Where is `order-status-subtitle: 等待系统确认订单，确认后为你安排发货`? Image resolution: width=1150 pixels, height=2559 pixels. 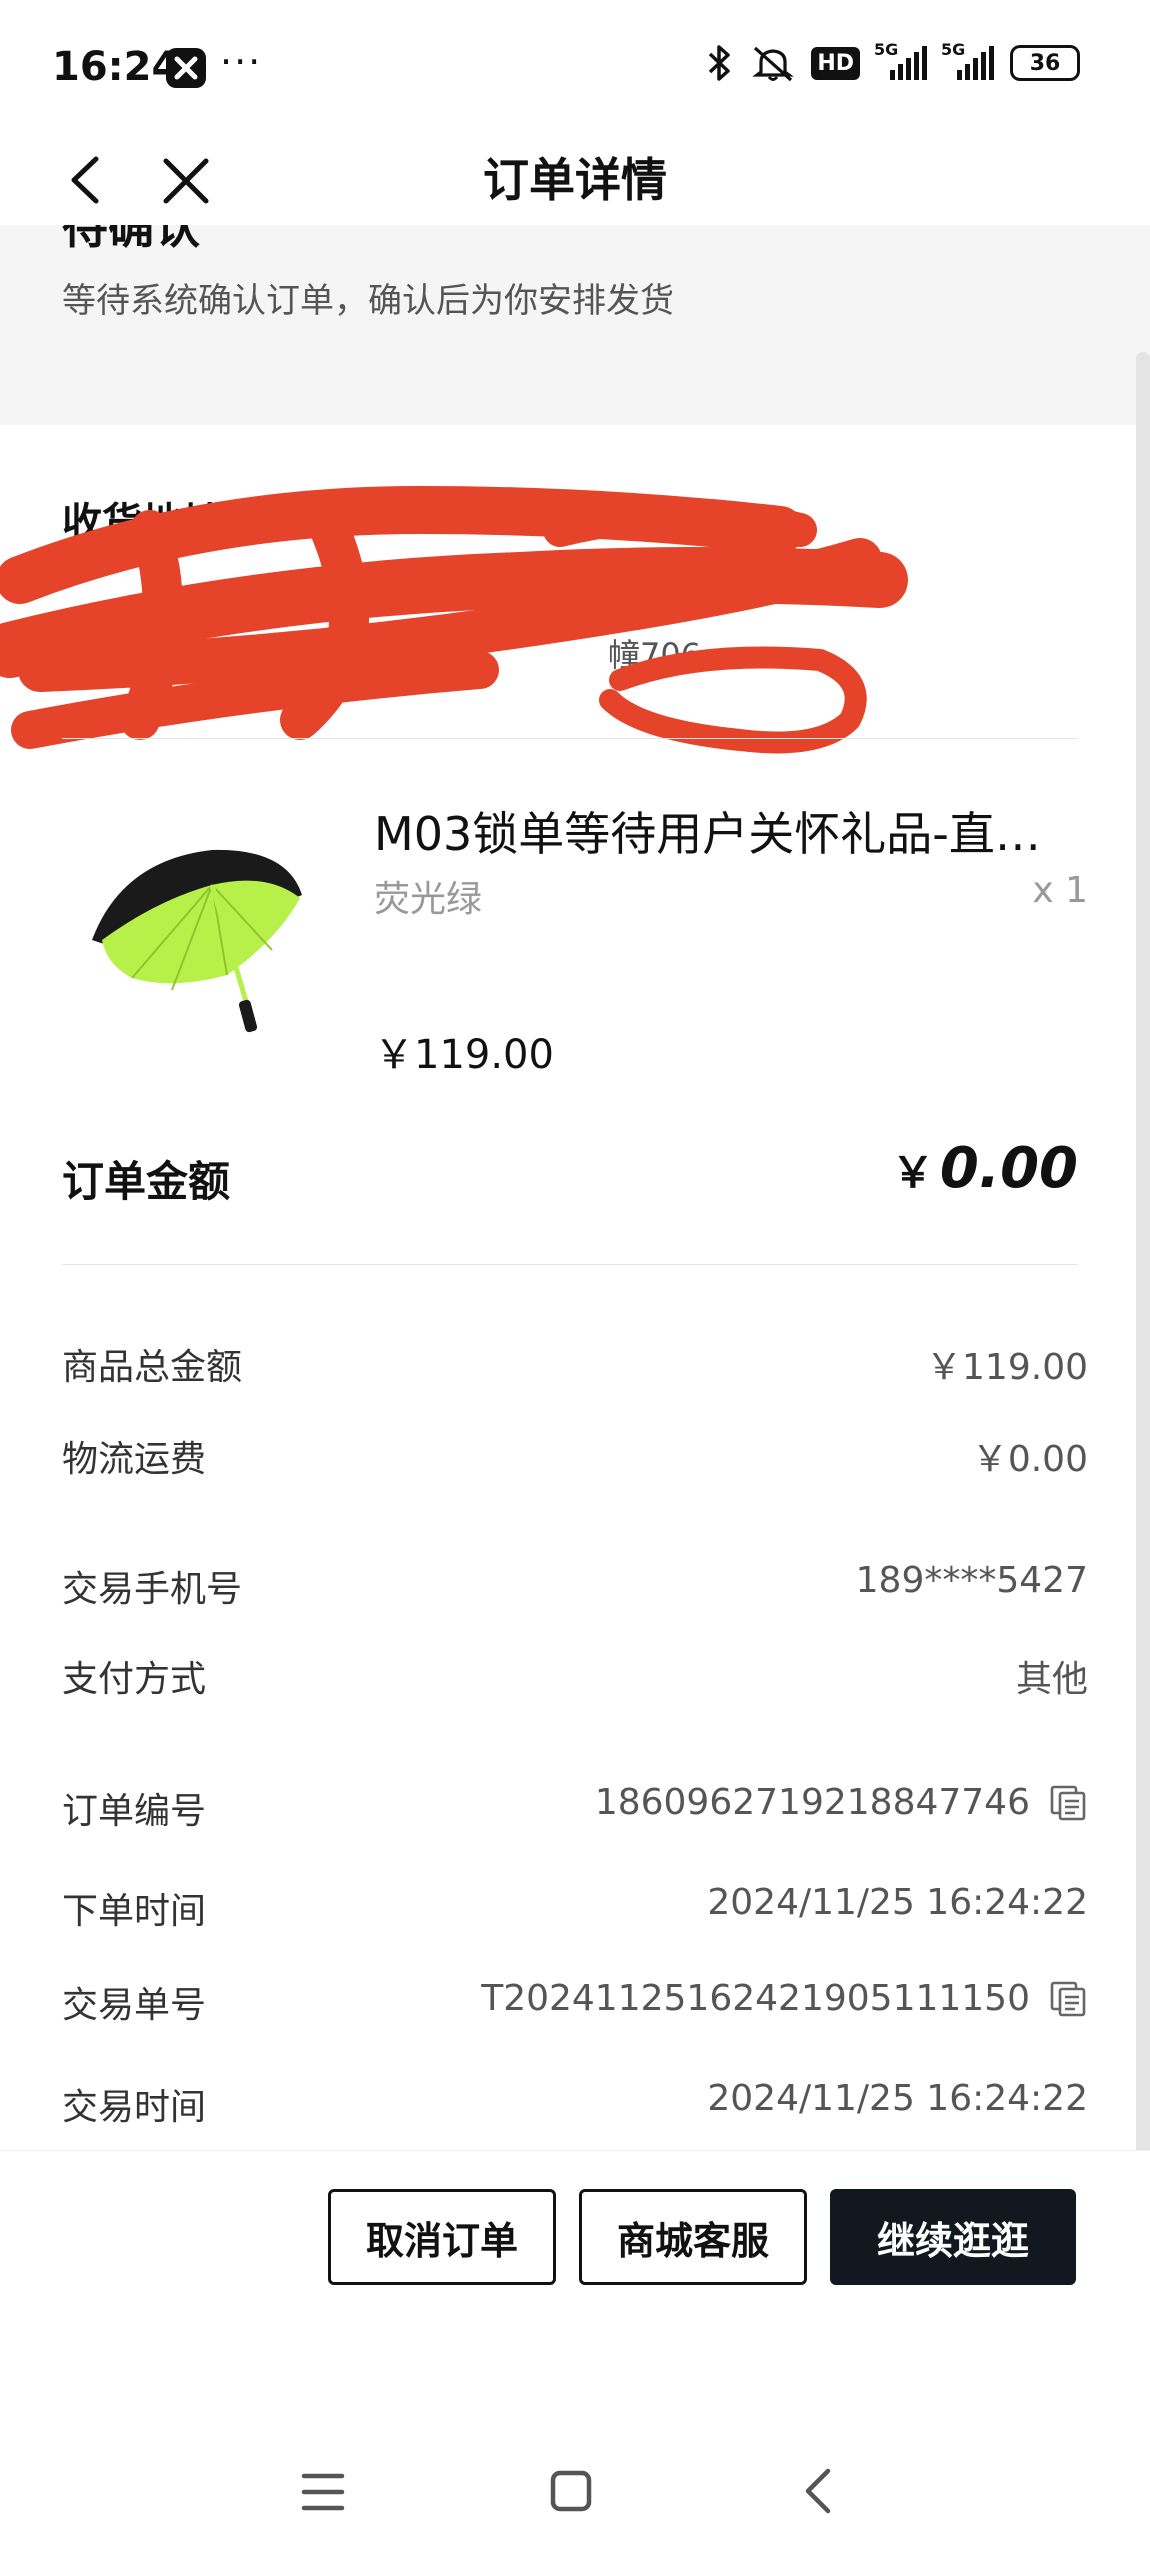 order-status-subtitle: 等待系统确认订单，确认后为你安排发货 is located at coordinates (368, 301).